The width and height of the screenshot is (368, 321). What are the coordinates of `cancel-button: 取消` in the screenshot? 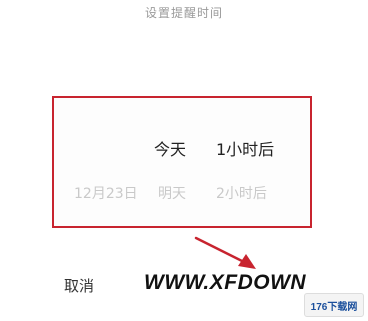 It's located at (79, 285).